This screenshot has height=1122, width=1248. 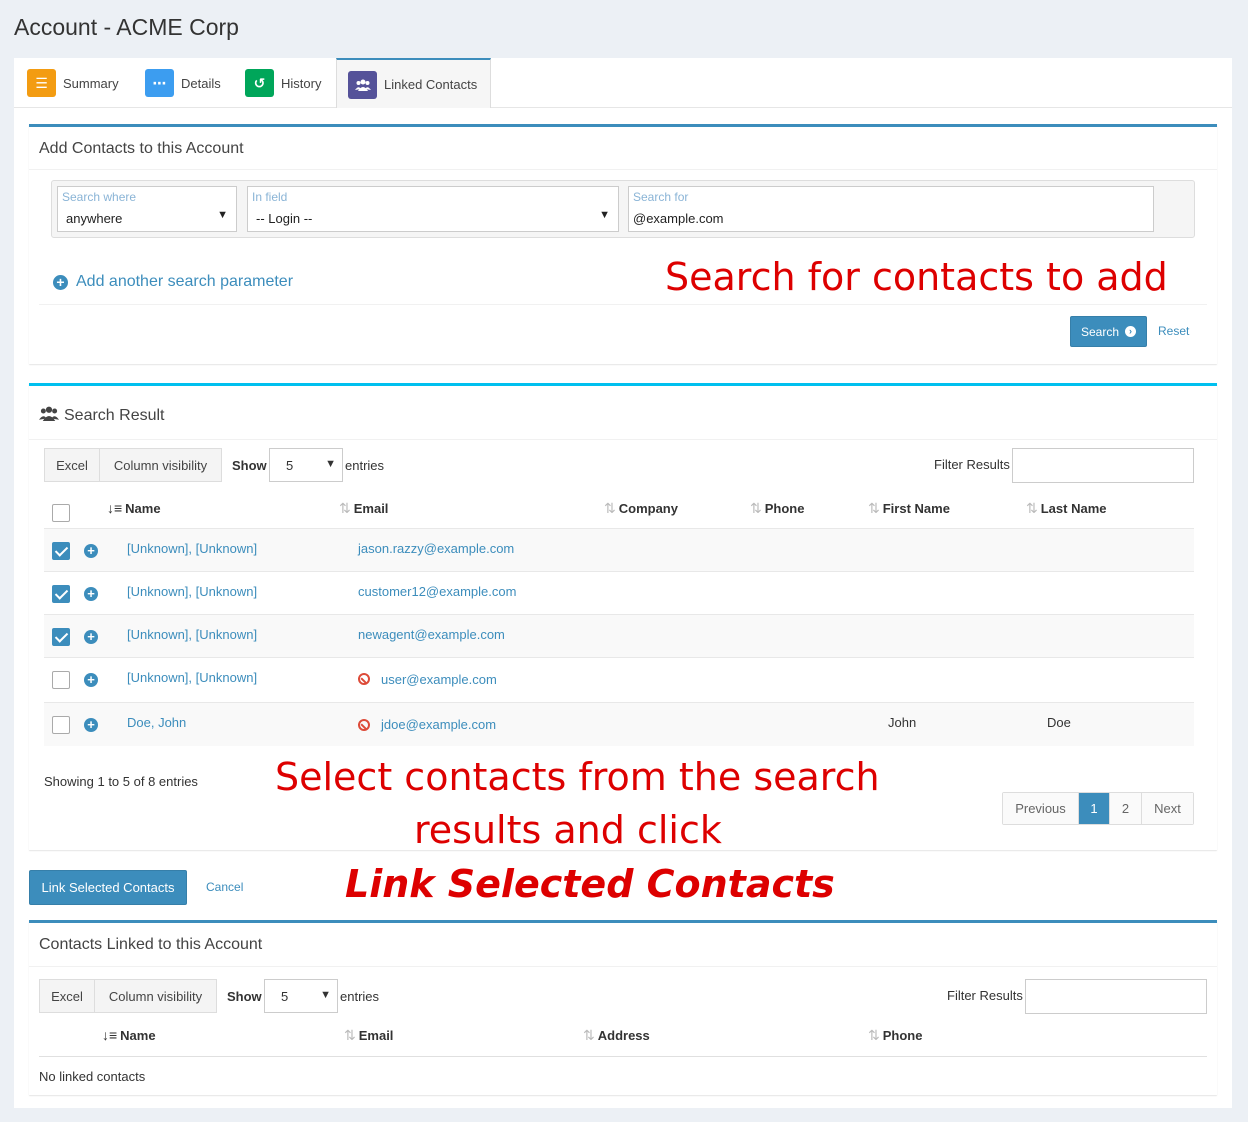 I want to click on select-all-checkbox, so click(x=61, y=513).